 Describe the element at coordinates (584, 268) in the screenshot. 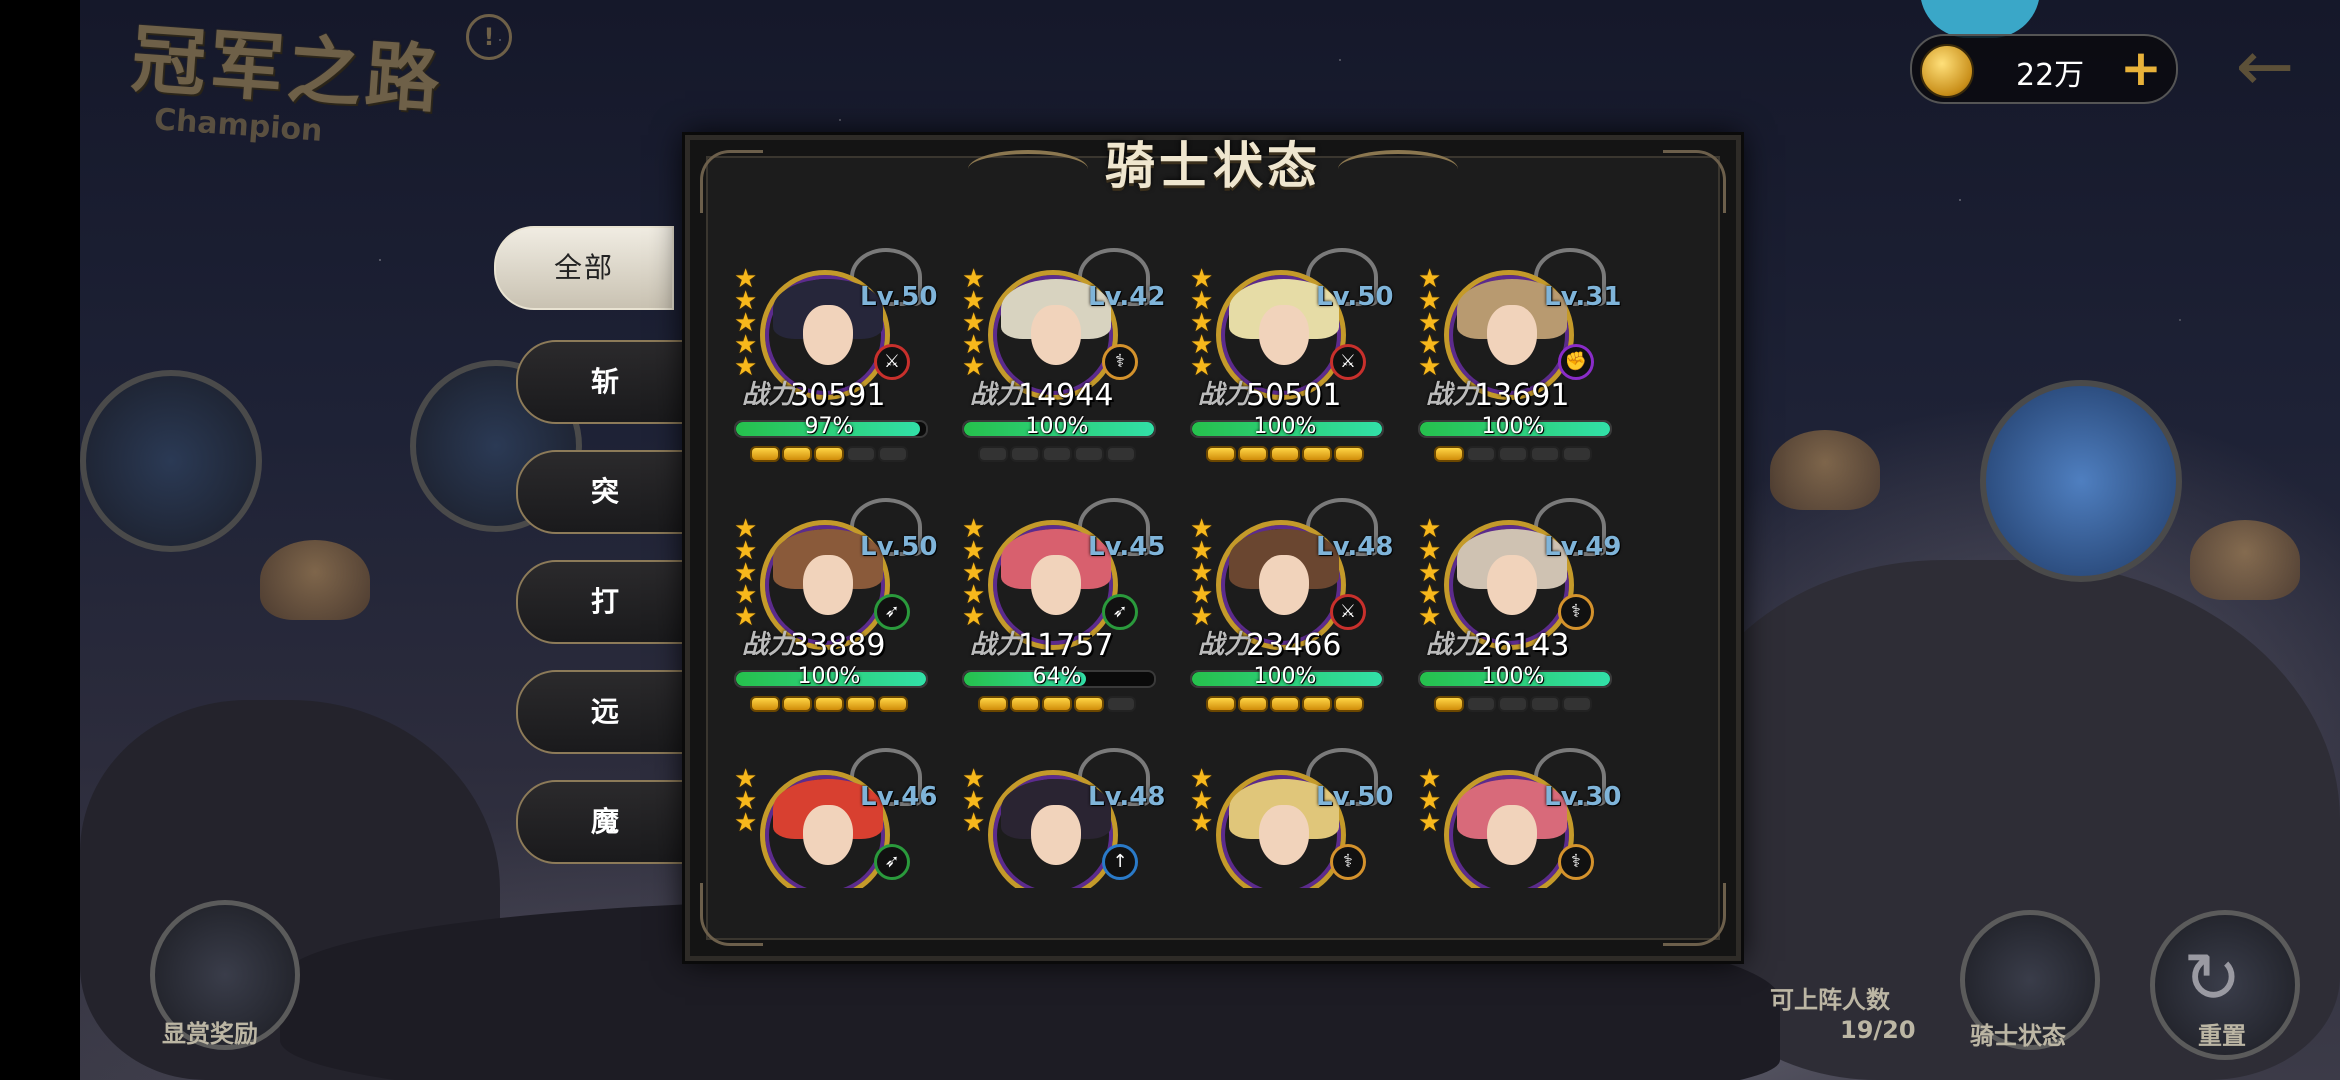

I see `filter-tab-all: 全部` at that location.